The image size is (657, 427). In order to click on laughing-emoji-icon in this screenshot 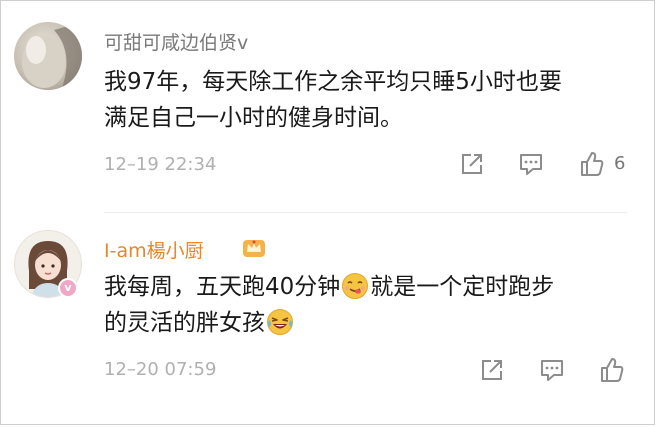, I will do `click(280, 322)`.